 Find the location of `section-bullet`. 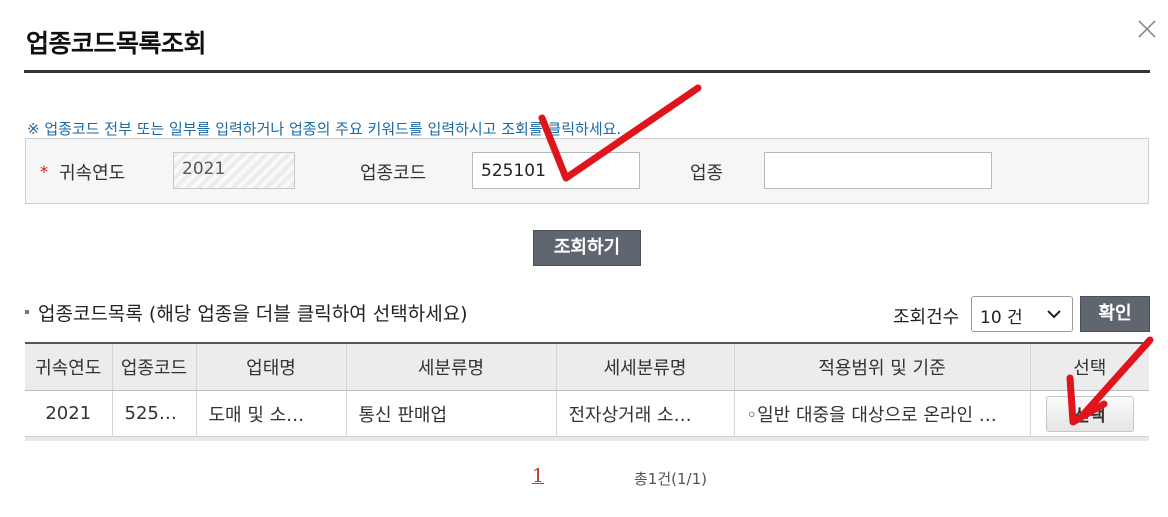

section-bullet is located at coordinates (27, 312).